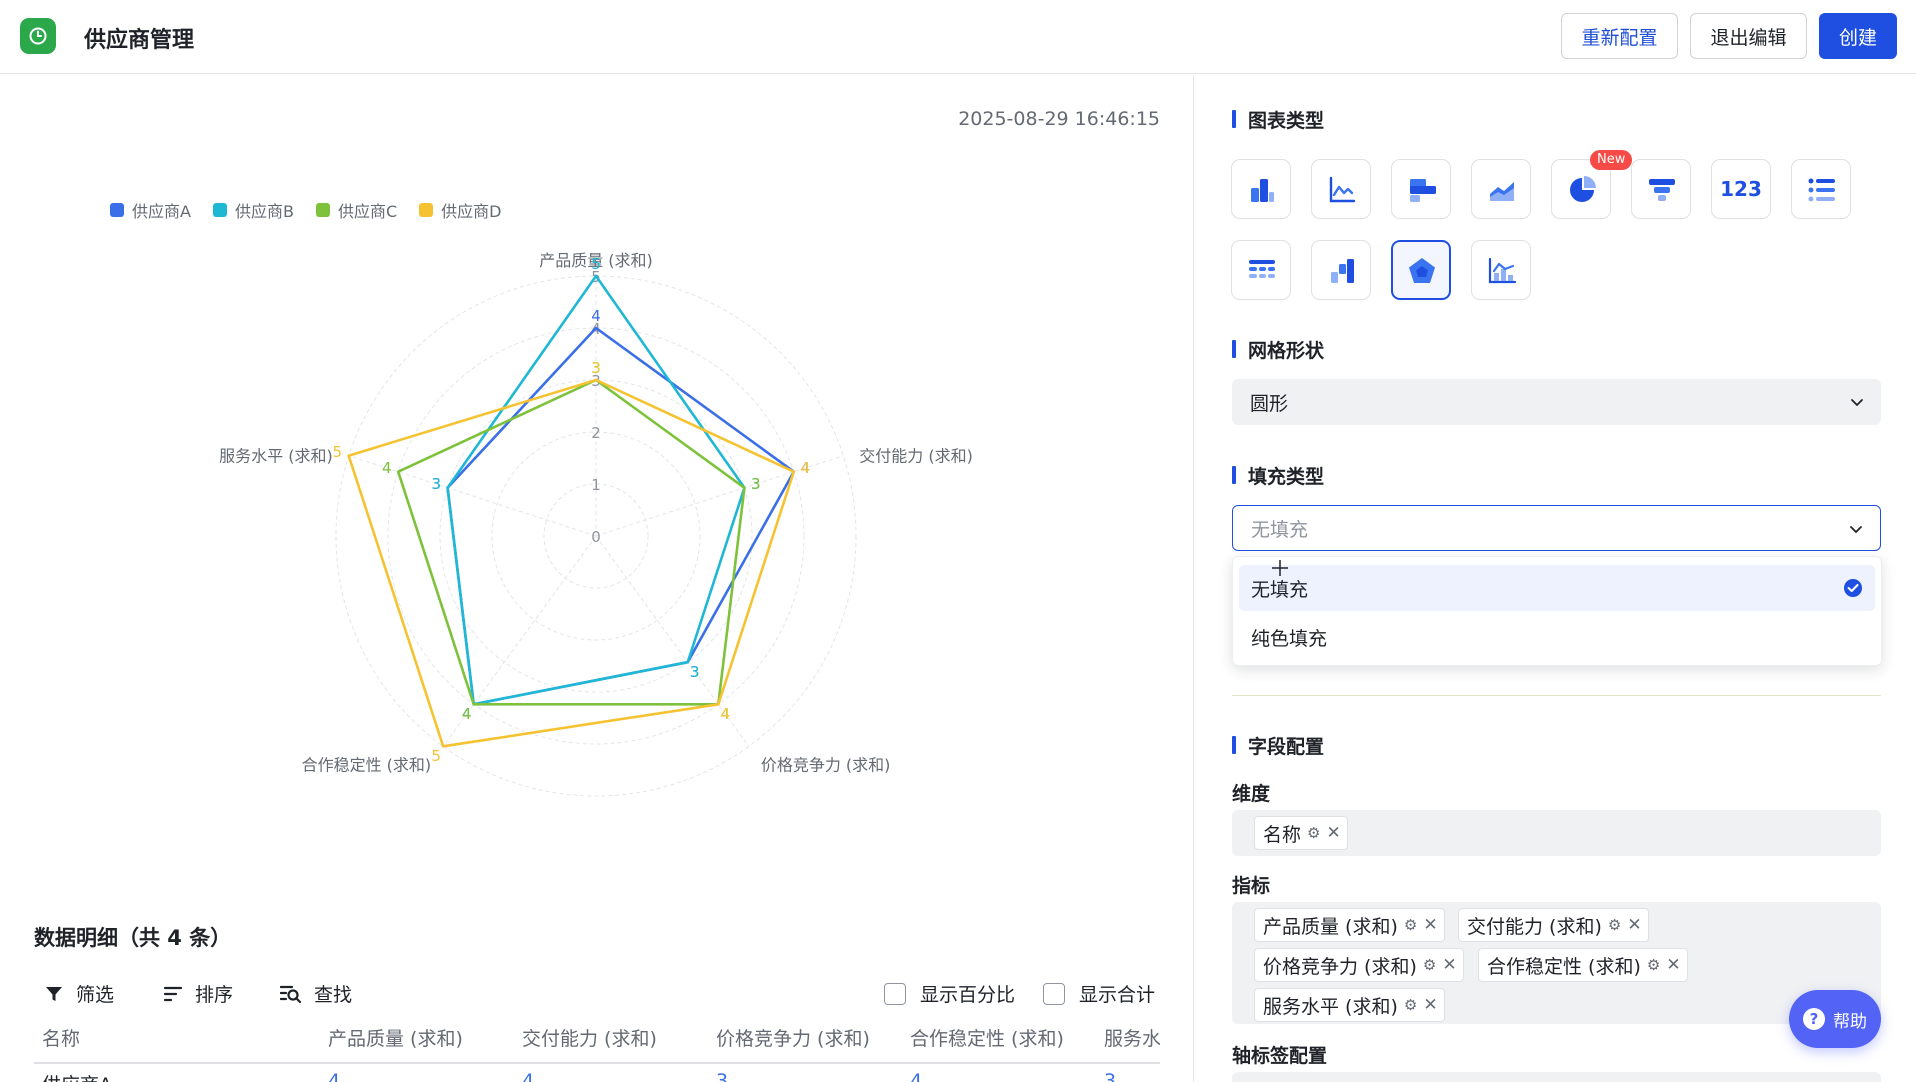 The image size is (1916, 1082). Describe the element at coordinates (1556, 402) in the screenshot. I see `grid-shape-select: 圆形` at that location.